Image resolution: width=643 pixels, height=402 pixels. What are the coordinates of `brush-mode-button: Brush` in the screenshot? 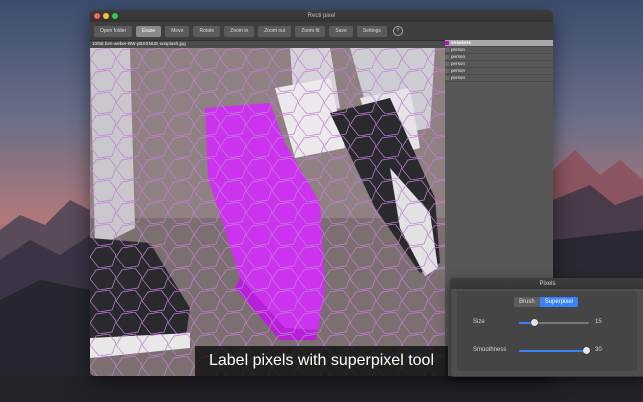 It's located at (527, 302).